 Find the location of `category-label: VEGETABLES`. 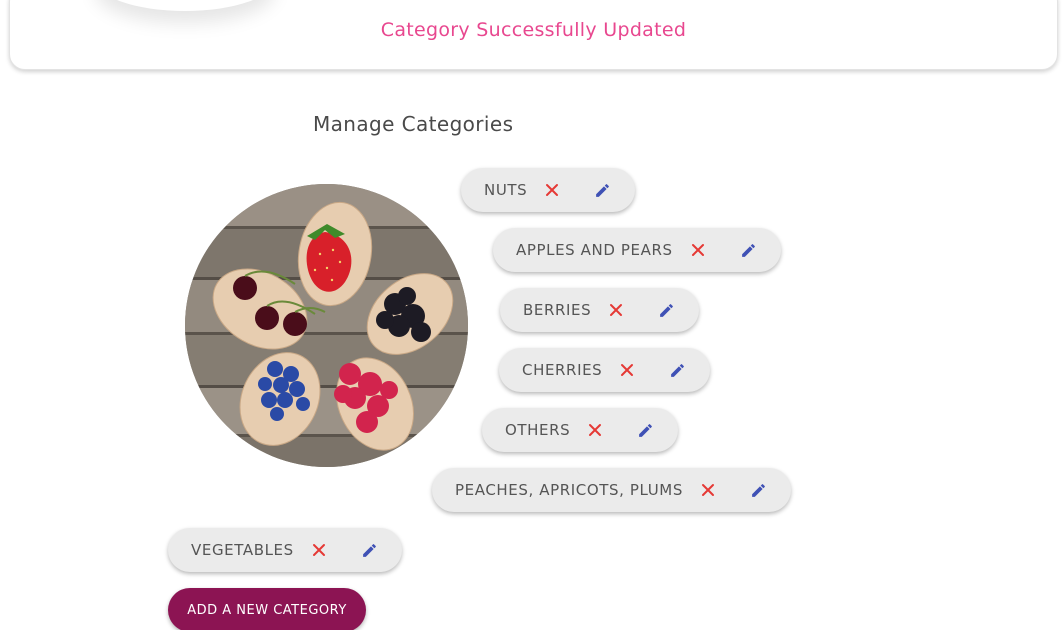

category-label: VEGETABLES is located at coordinates (242, 550).